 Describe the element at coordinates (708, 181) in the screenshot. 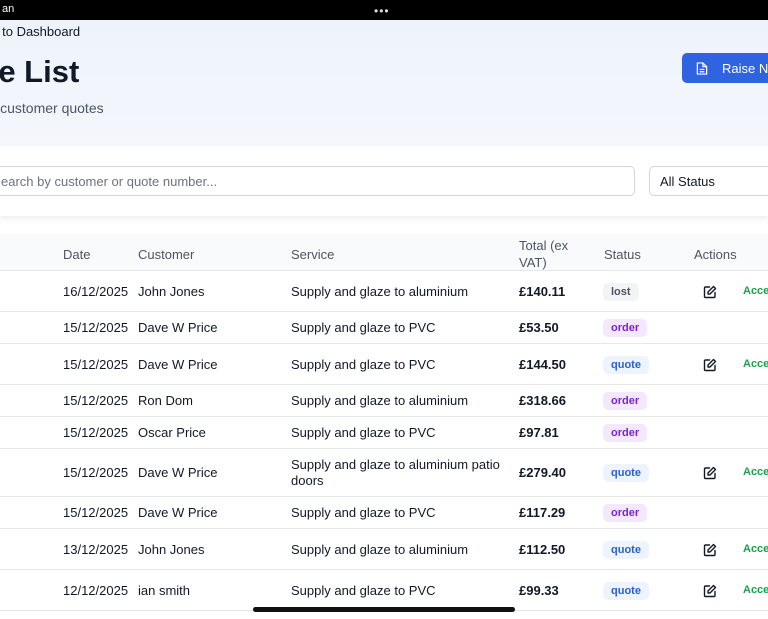

I see `status-filter-select: All Status` at that location.